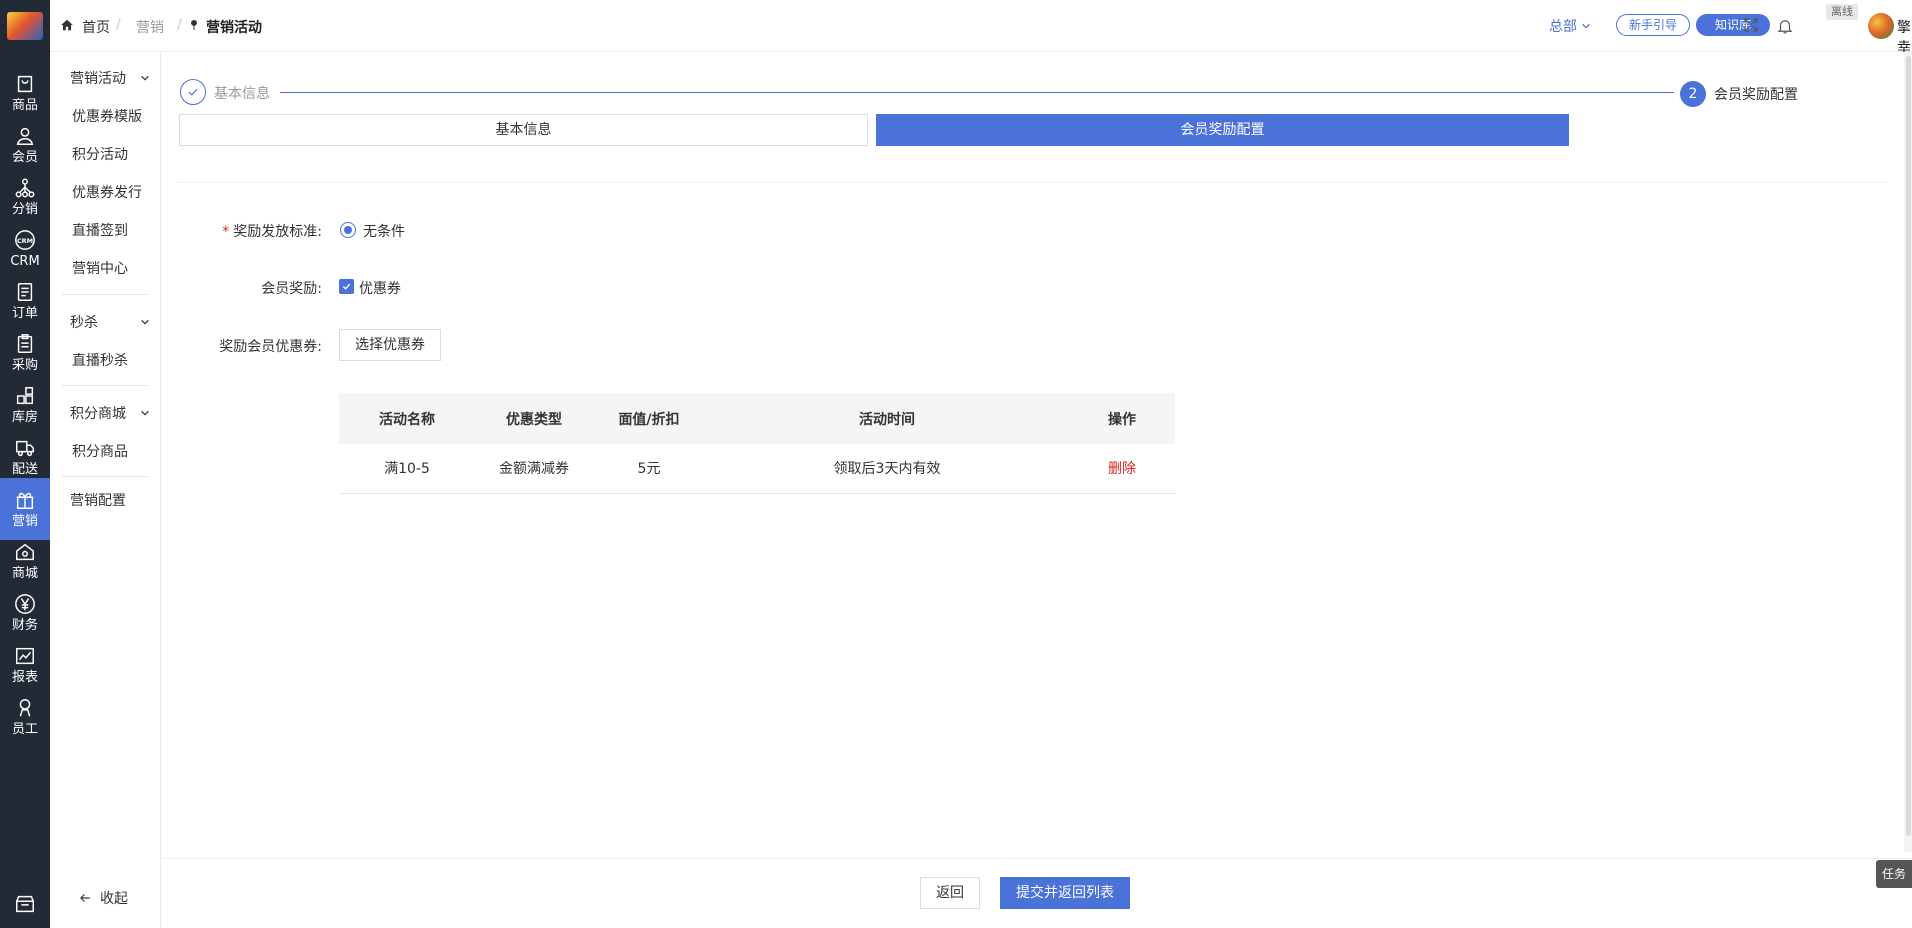  I want to click on order-icon, so click(25, 292).